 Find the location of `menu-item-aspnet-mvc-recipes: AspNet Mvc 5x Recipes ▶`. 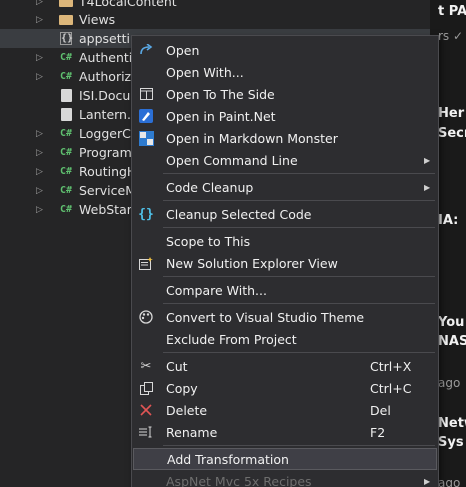

menu-item-aspnet-mvc-recipes: AspNet Mvc 5x Recipes ▶ is located at coordinates (285, 478).